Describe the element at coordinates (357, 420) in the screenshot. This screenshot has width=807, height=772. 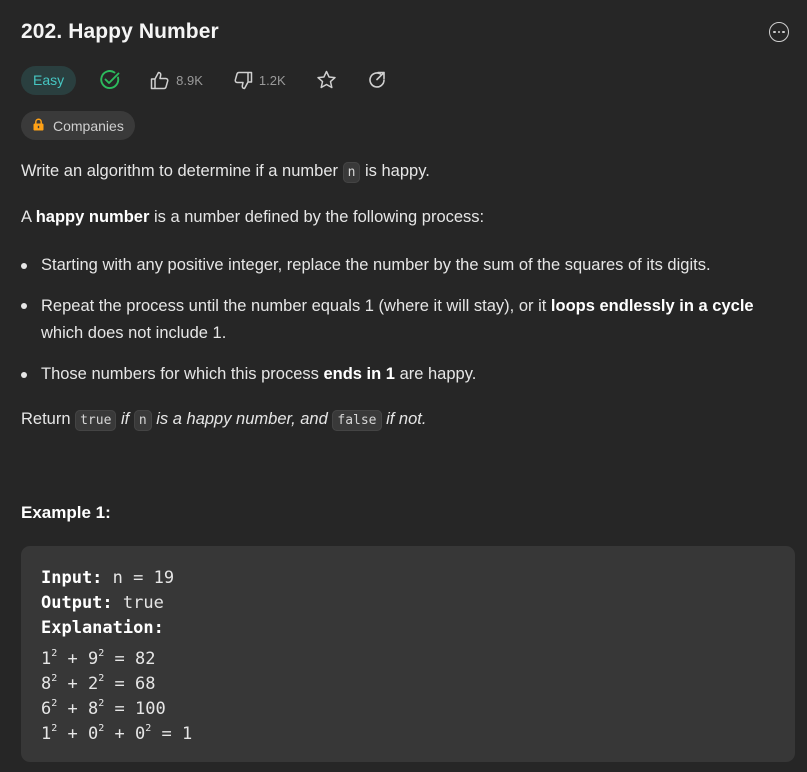
I see `inline-code-false: false` at that location.